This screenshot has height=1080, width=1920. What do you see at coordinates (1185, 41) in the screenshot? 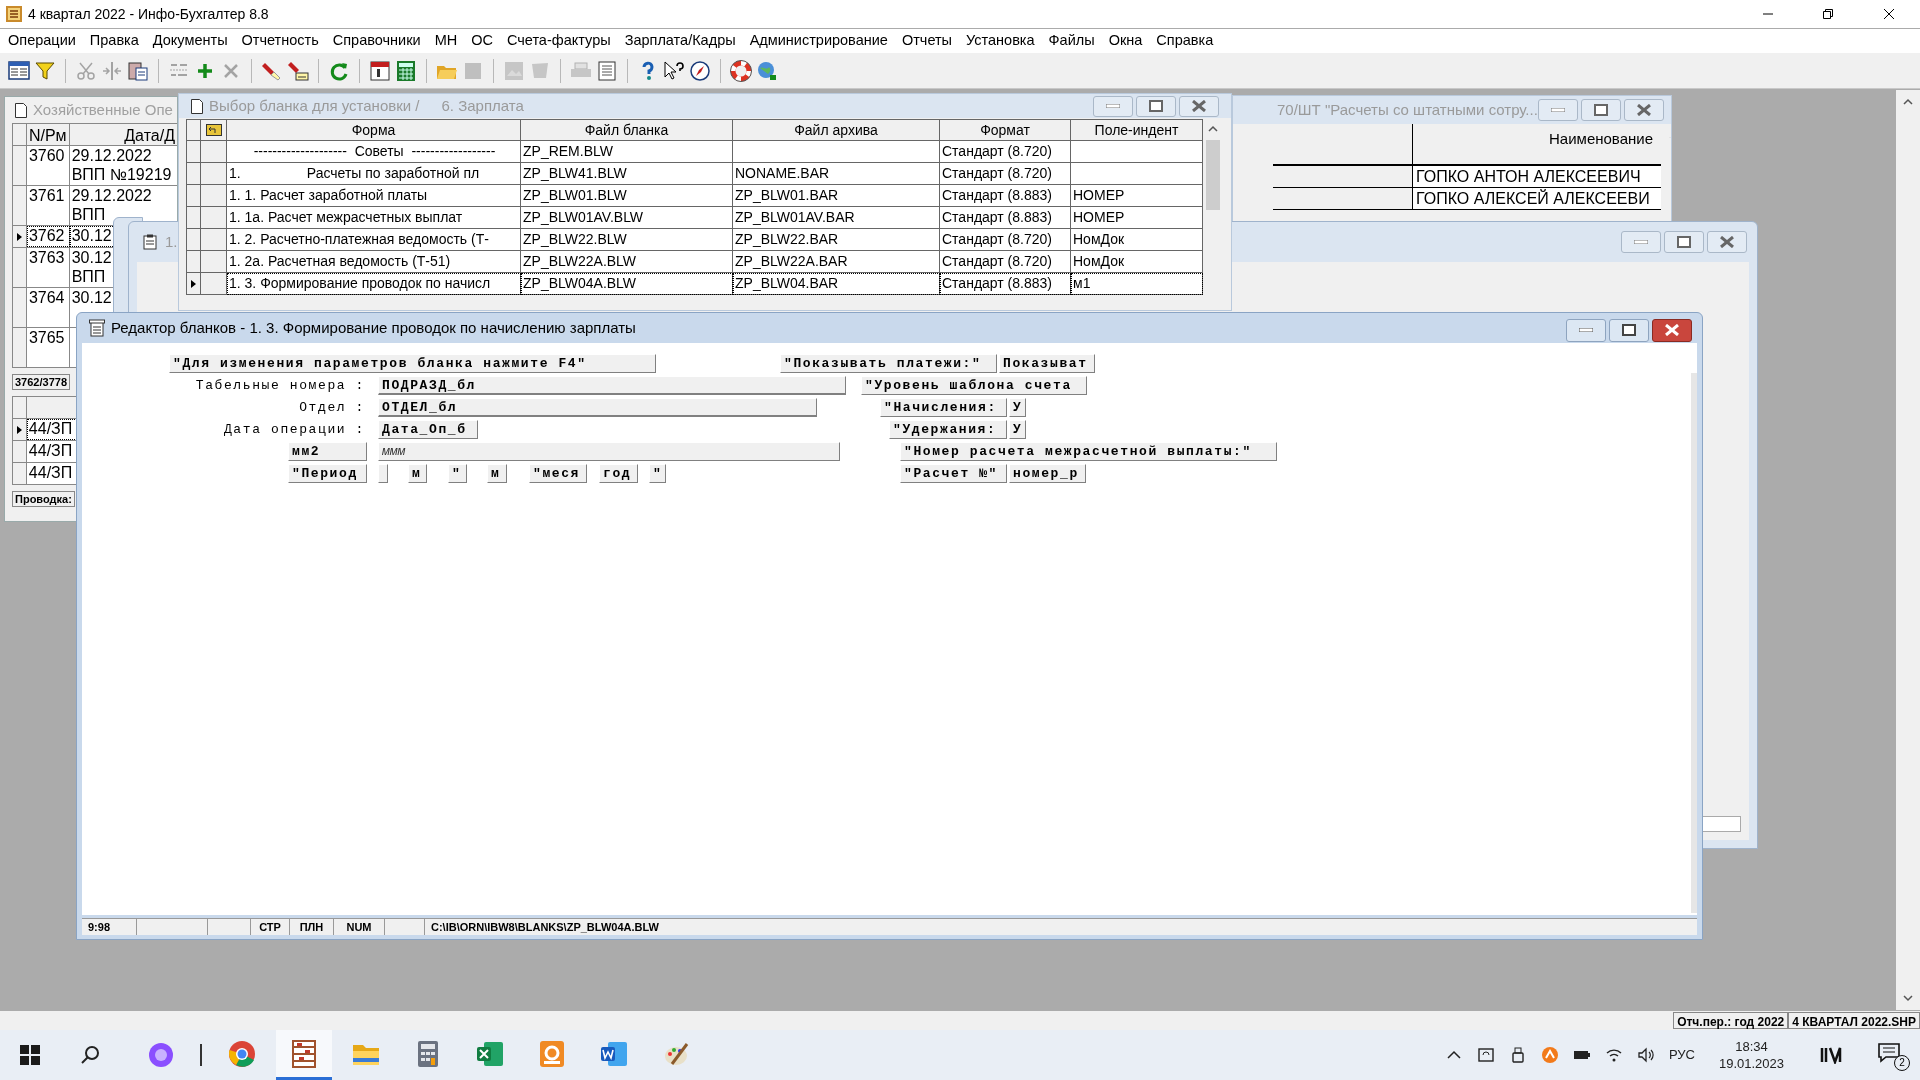
I see `menu-item: Справка` at bounding box center [1185, 41].